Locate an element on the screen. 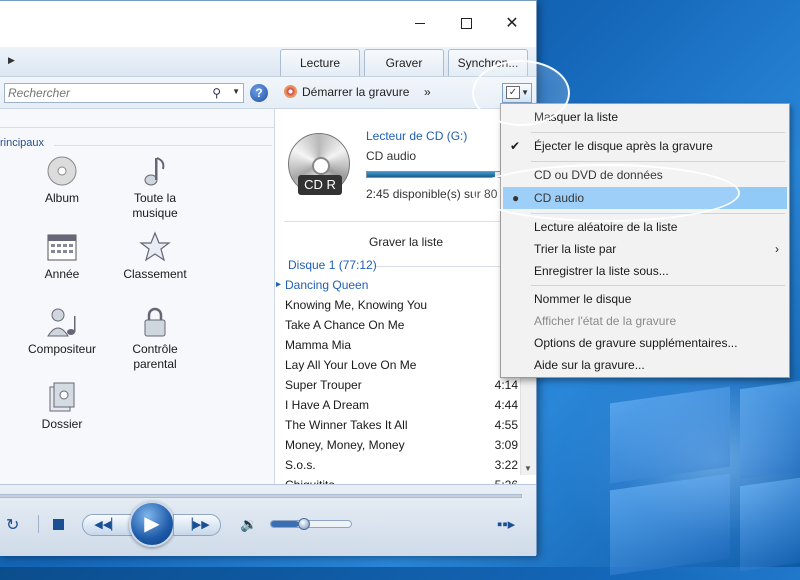  track-duration: 4:14 is located at coordinates (506, 385).